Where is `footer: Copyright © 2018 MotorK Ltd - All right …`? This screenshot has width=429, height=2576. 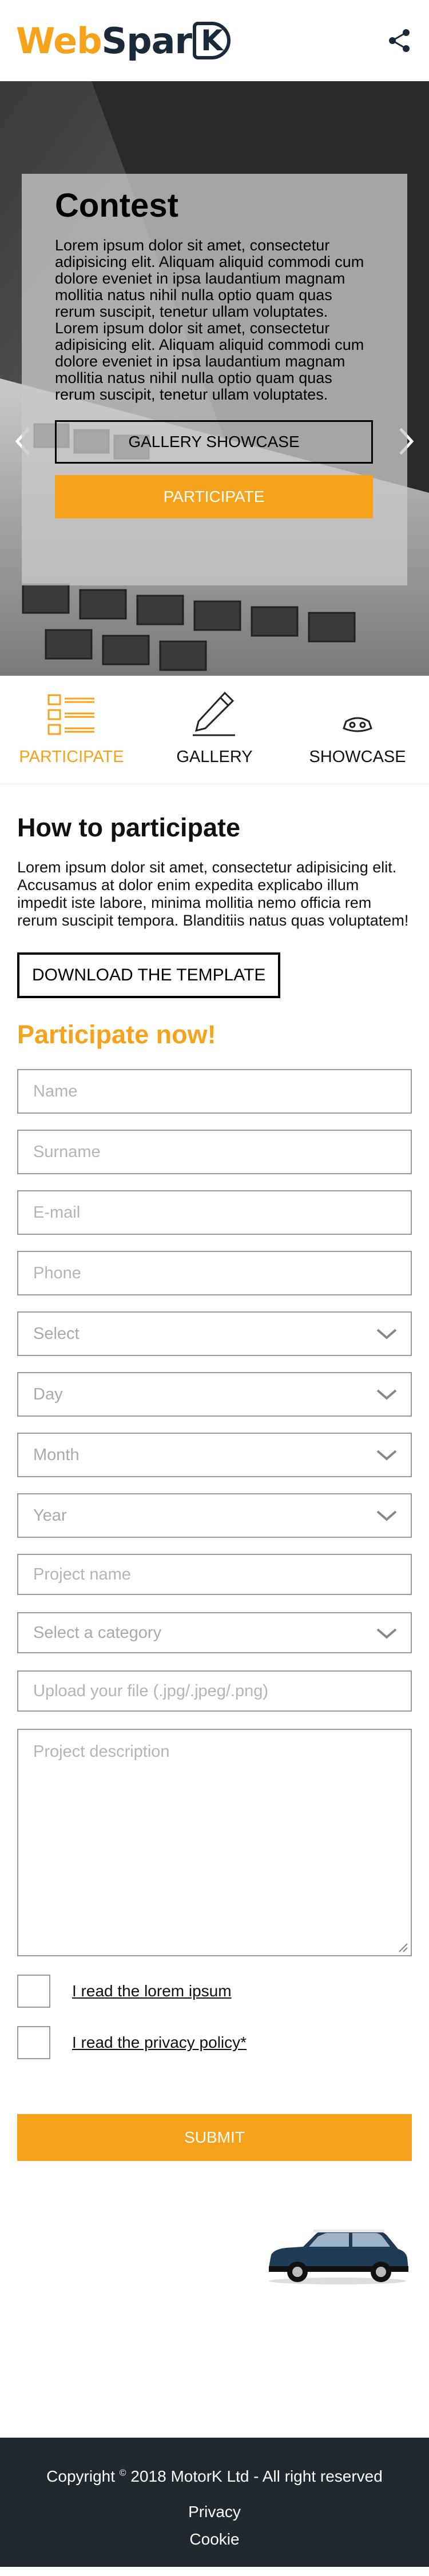
footer: Copyright © 2018 MotorK Ltd - All right … is located at coordinates (214, 2502).